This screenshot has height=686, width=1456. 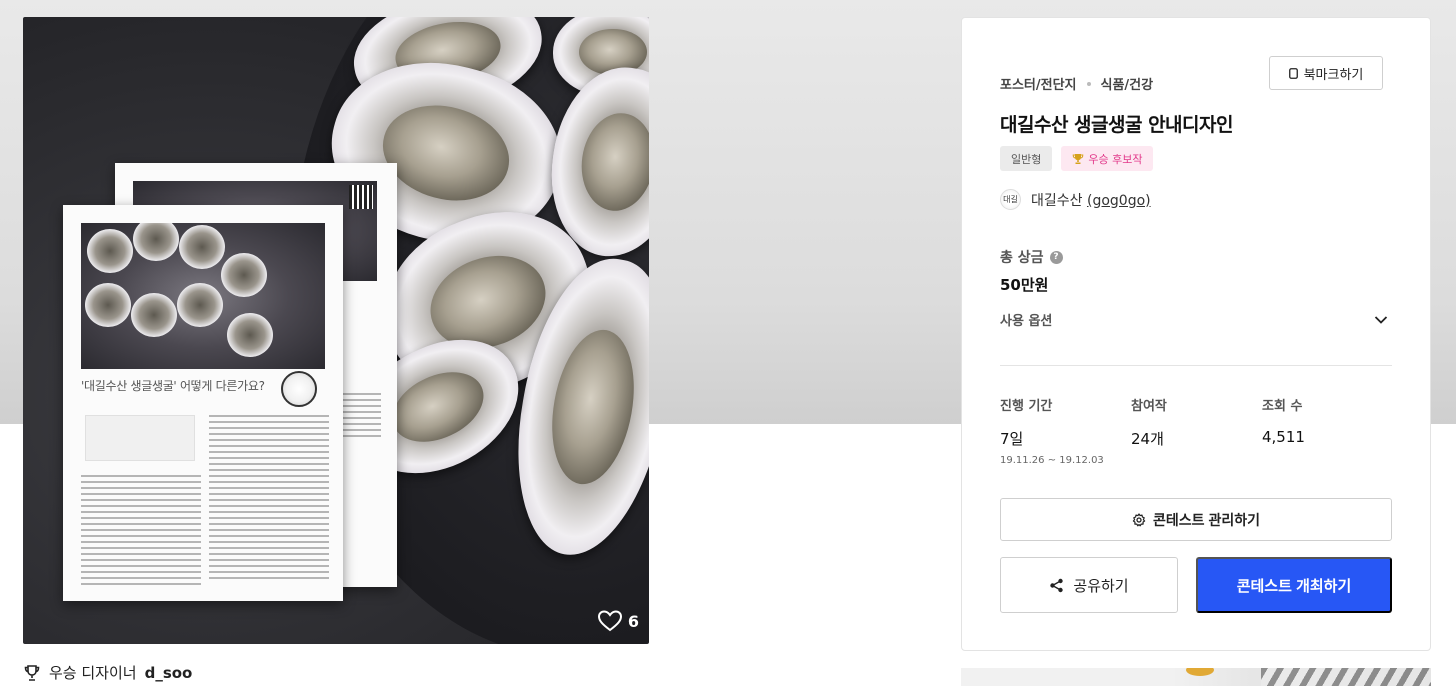 I want to click on usage-options-toggle: 사용 옵션, so click(x=1196, y=319).